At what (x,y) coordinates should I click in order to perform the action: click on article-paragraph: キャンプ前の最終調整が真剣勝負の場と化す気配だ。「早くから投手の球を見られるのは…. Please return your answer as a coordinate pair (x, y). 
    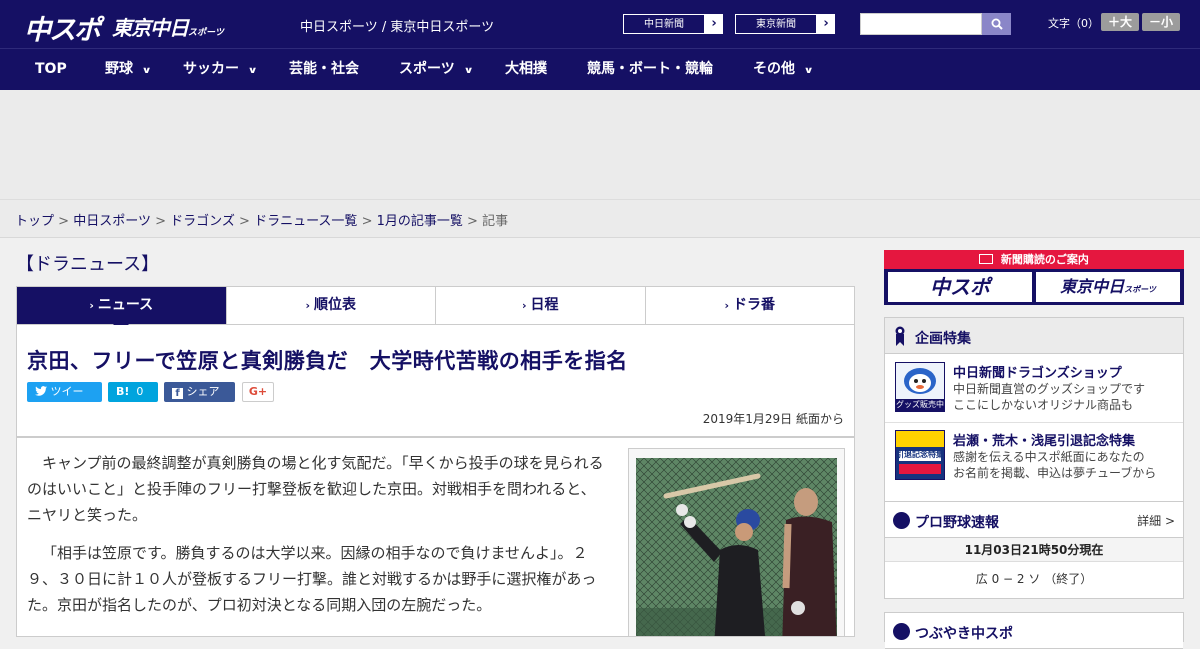
    Looking at the image, I should click on (315, 489).